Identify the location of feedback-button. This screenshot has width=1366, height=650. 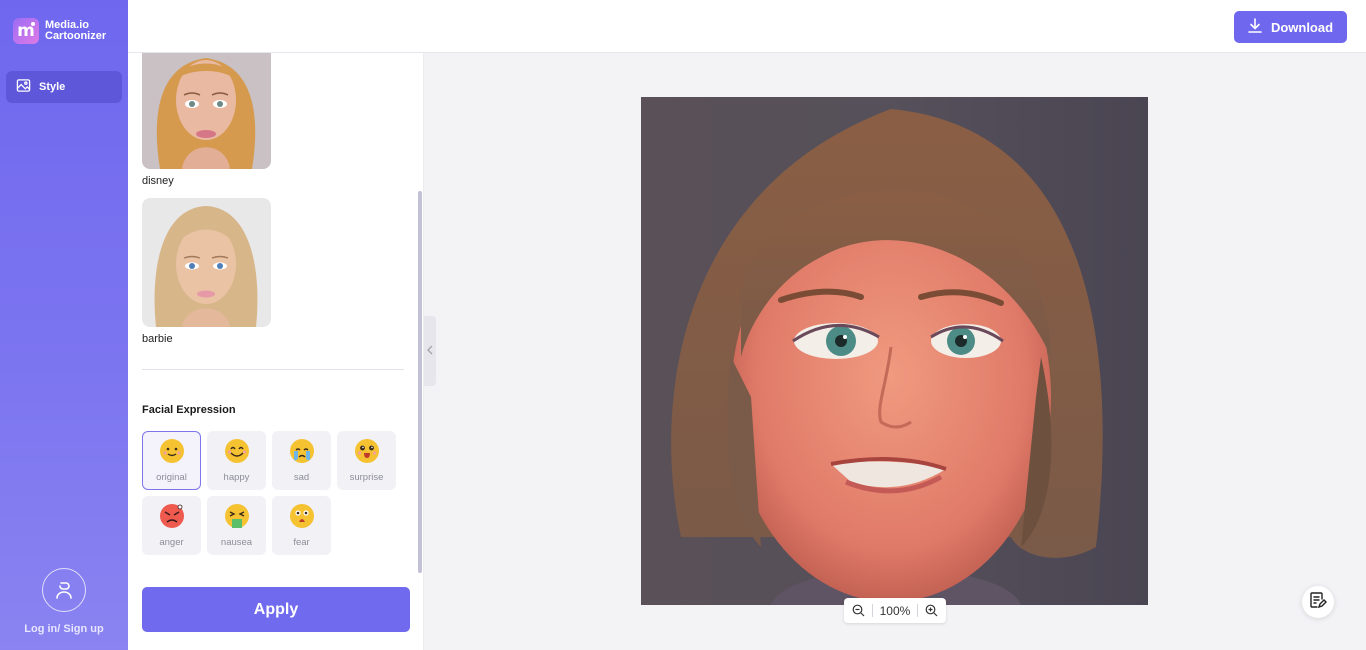
(1318, 602).